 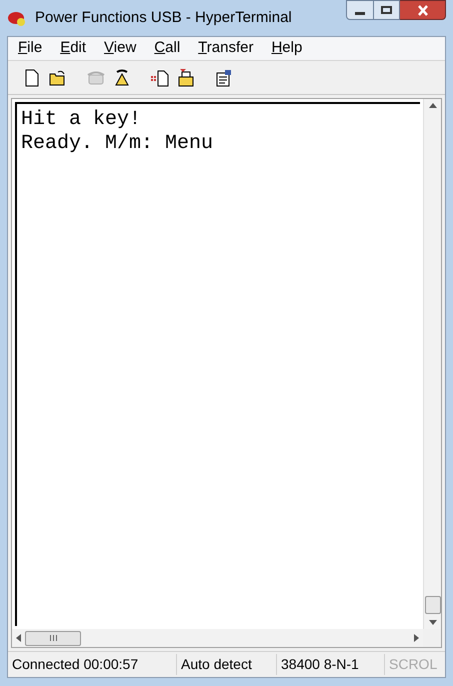 What do you see at coordinates (414, 664) in the screenshot?
I see `status-field: SCROL` at bounding box center [414, 664].